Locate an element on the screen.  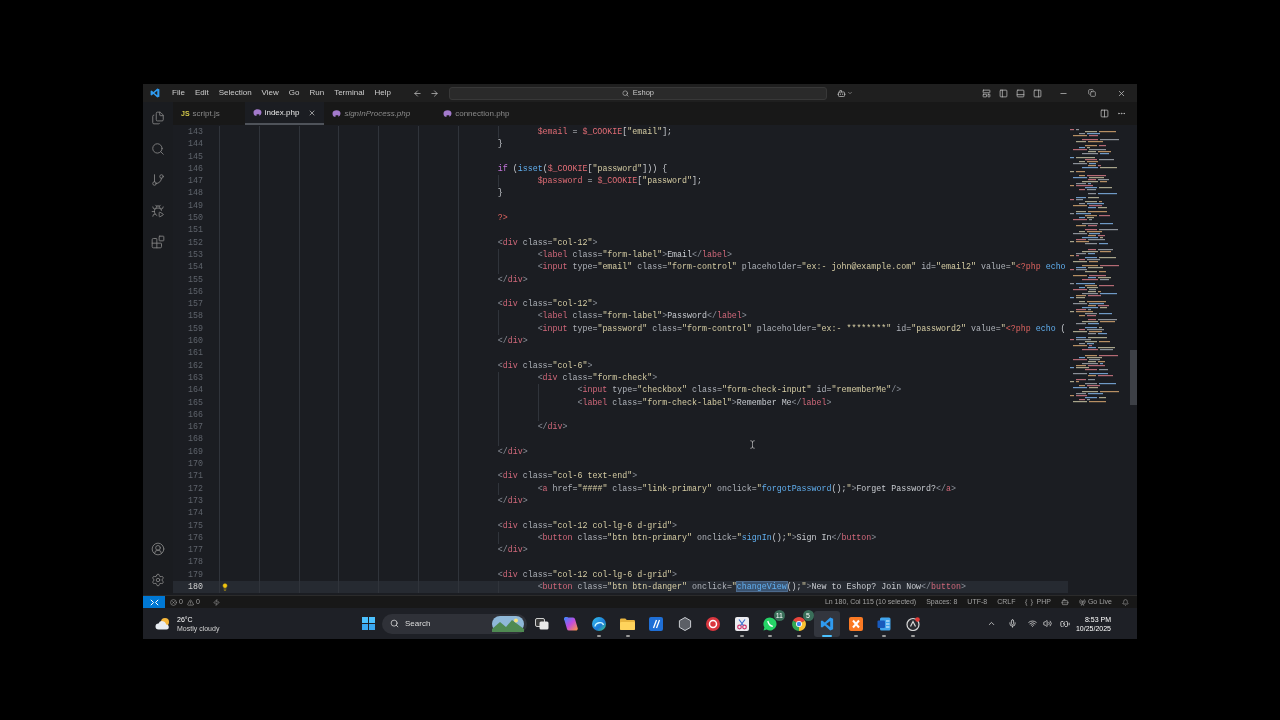
code-line: if (isset($_COOKIE["password"])) { is located at coordinates (582, 168).